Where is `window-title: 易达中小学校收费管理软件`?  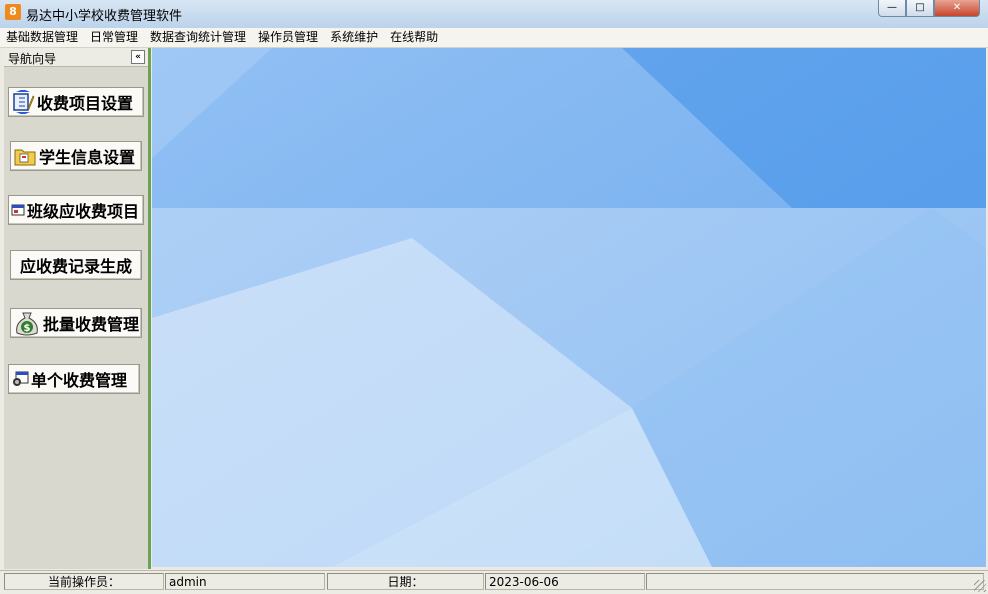
window-title: 易达中小学校收费管理软件 is located at coordinates (104, 16).